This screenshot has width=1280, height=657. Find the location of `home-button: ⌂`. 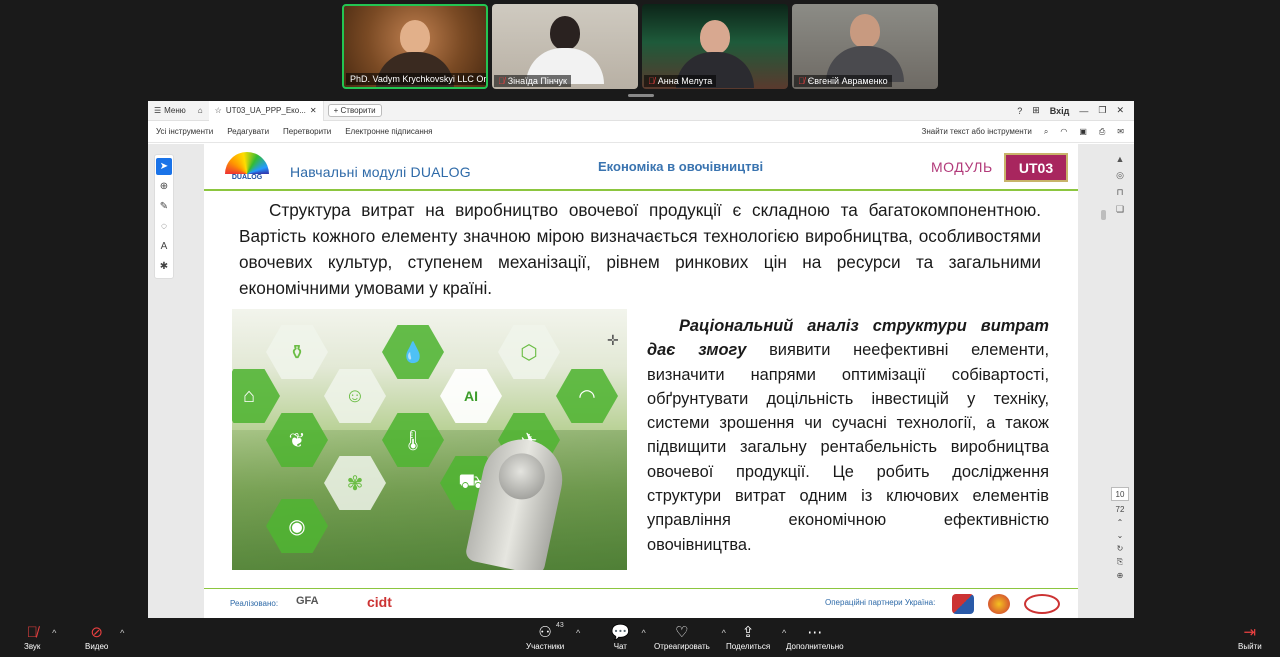

home-button: ⌂ is located at coordinates (200, 110).